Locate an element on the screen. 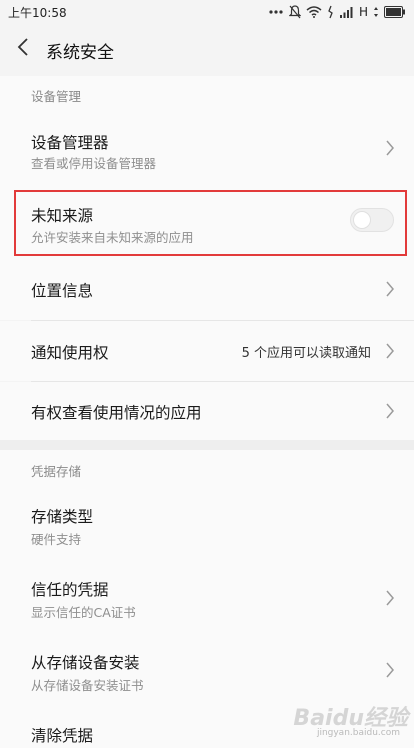 The width and height of the screenshot is (414, 748). section-header-device-admin: 设备管理 is located at coordinates (207, 94).